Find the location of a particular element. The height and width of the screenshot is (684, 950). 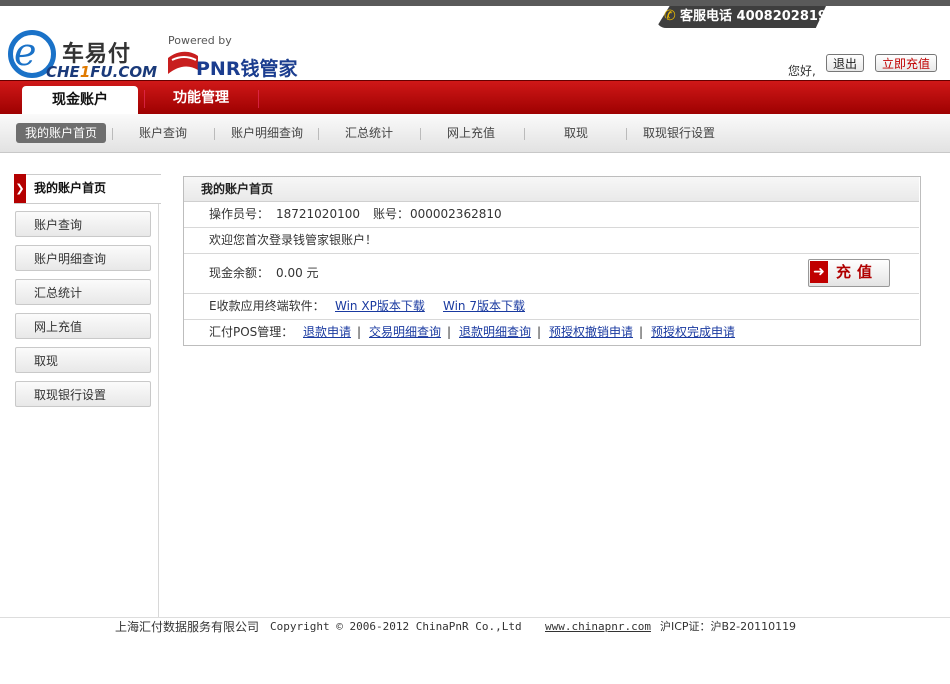

footer-icp: 沪ICP证：沪B2-20110119 is located at coordinates (728, 626).